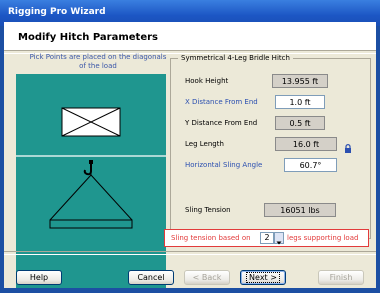 The image size is (380, 293). What do you see at coordinates (151, 277) in the screenshot?
I see `cancel-button: Cancel` at bounding box center [151, 277].